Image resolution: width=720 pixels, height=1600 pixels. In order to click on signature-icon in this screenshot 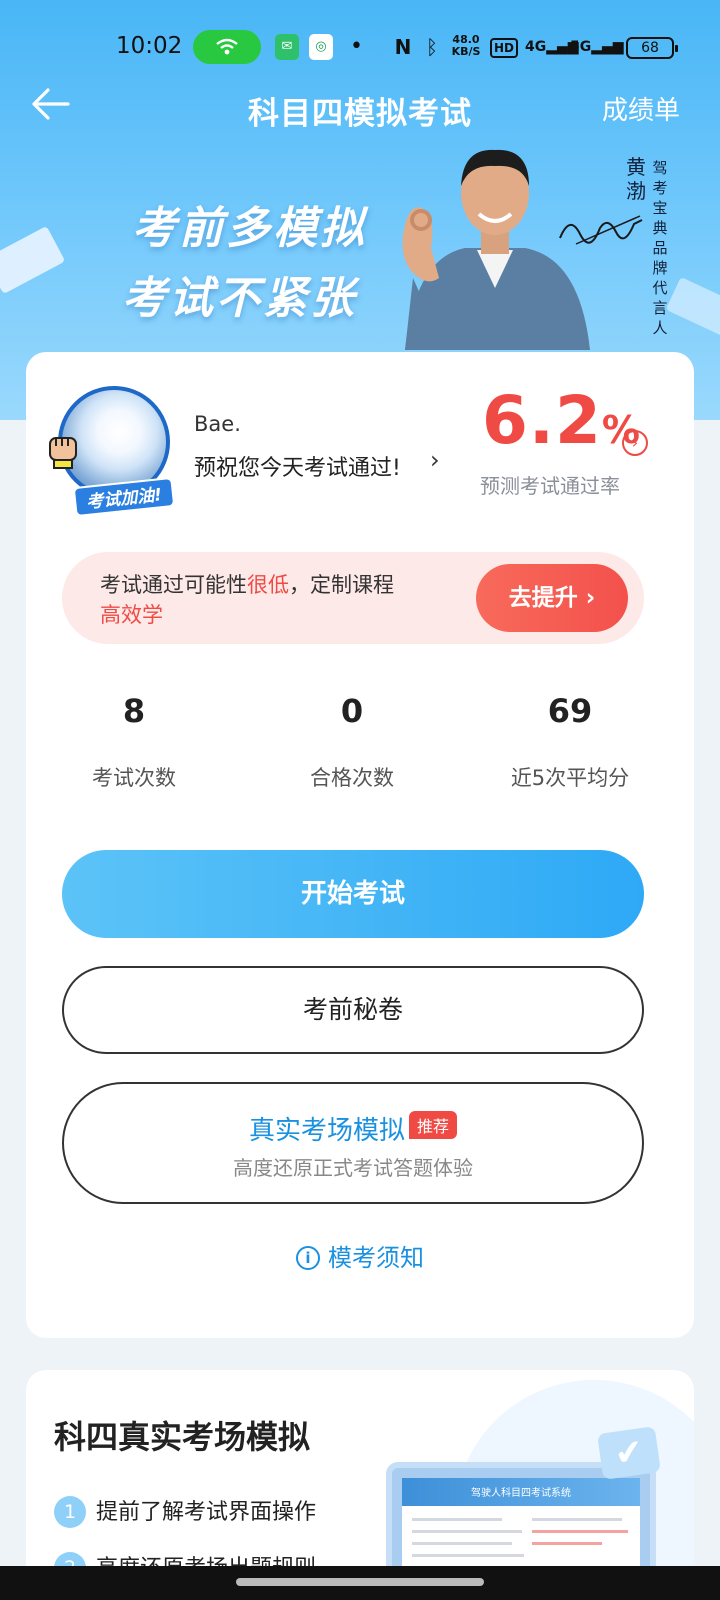, I will do `click(601, 230)`.